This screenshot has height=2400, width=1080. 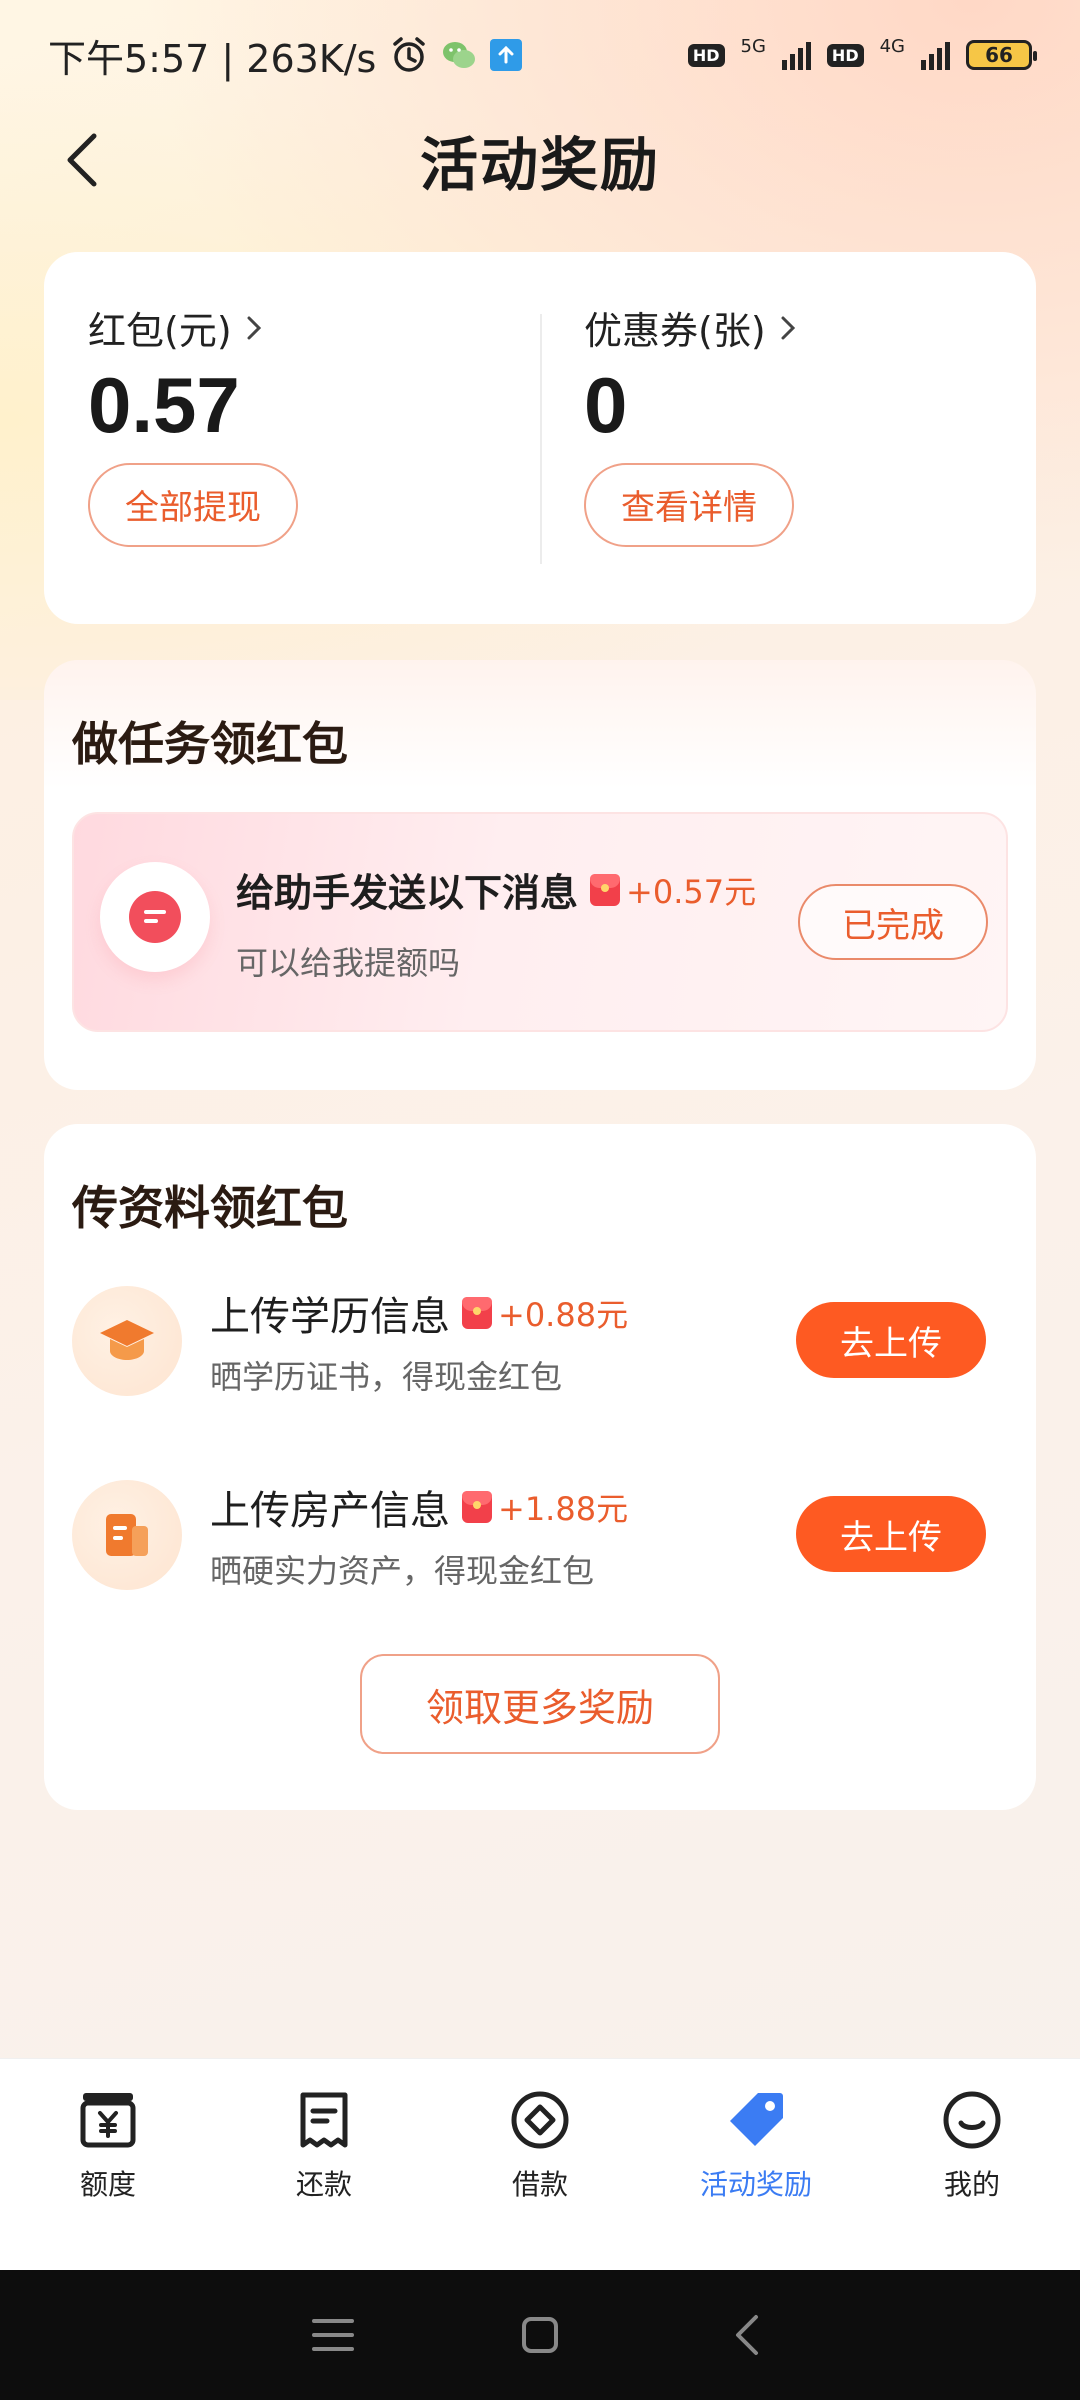 I want to click on nav-item-quota: 额度, so click(x=108, y=2164).